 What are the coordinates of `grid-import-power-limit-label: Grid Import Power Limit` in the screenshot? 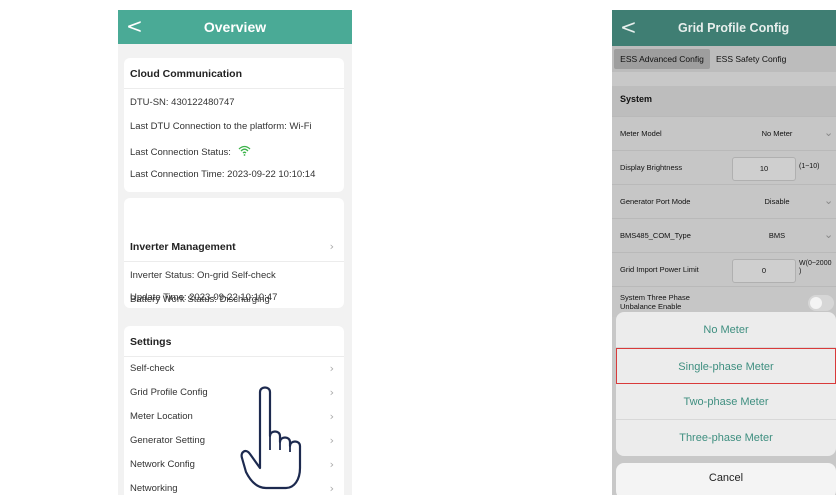 It's located at (659, 269).